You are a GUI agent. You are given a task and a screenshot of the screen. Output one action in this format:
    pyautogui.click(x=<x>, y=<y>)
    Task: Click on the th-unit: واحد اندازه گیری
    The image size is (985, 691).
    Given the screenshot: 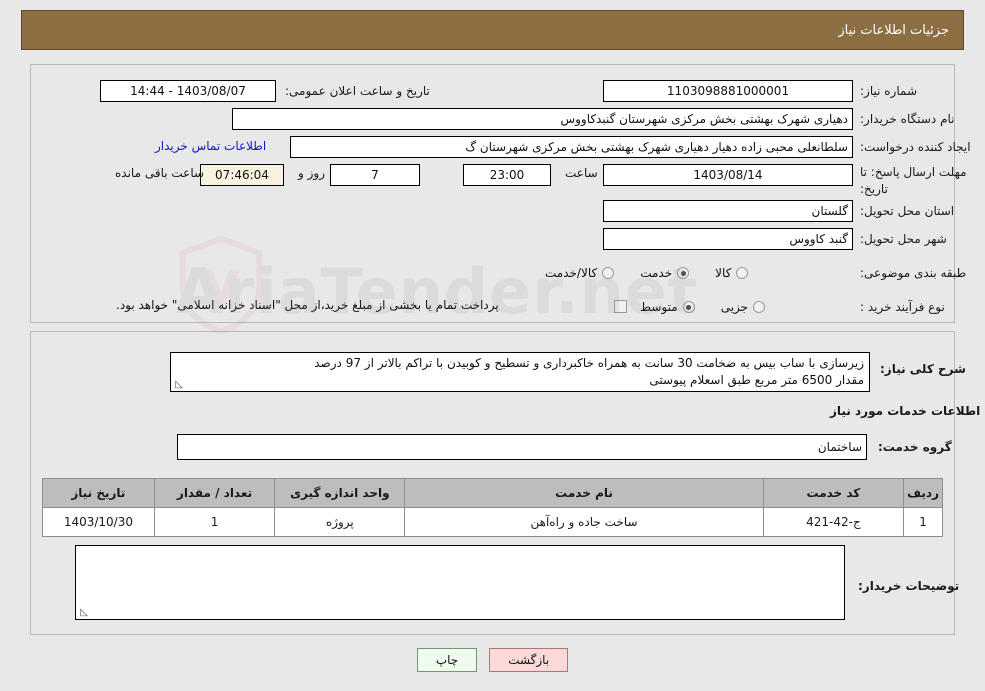 What is the action you would take?
    pyautogui.click(x=340, y=493)
    